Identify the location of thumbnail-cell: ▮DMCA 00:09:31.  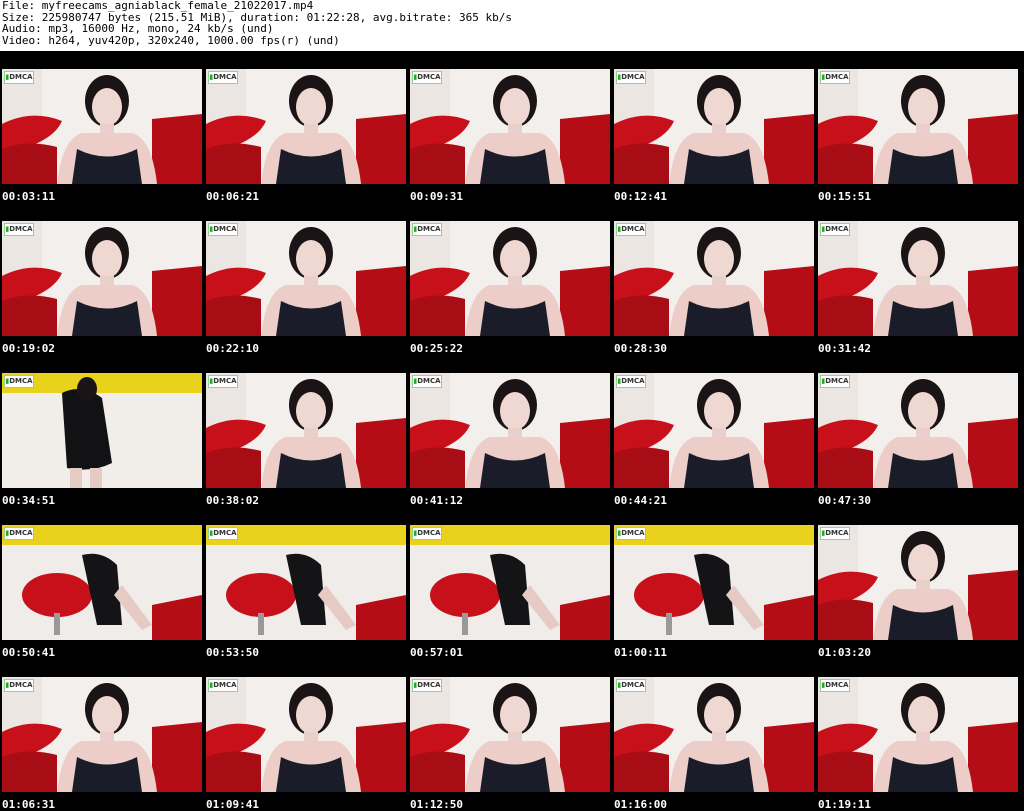
(510, 127).